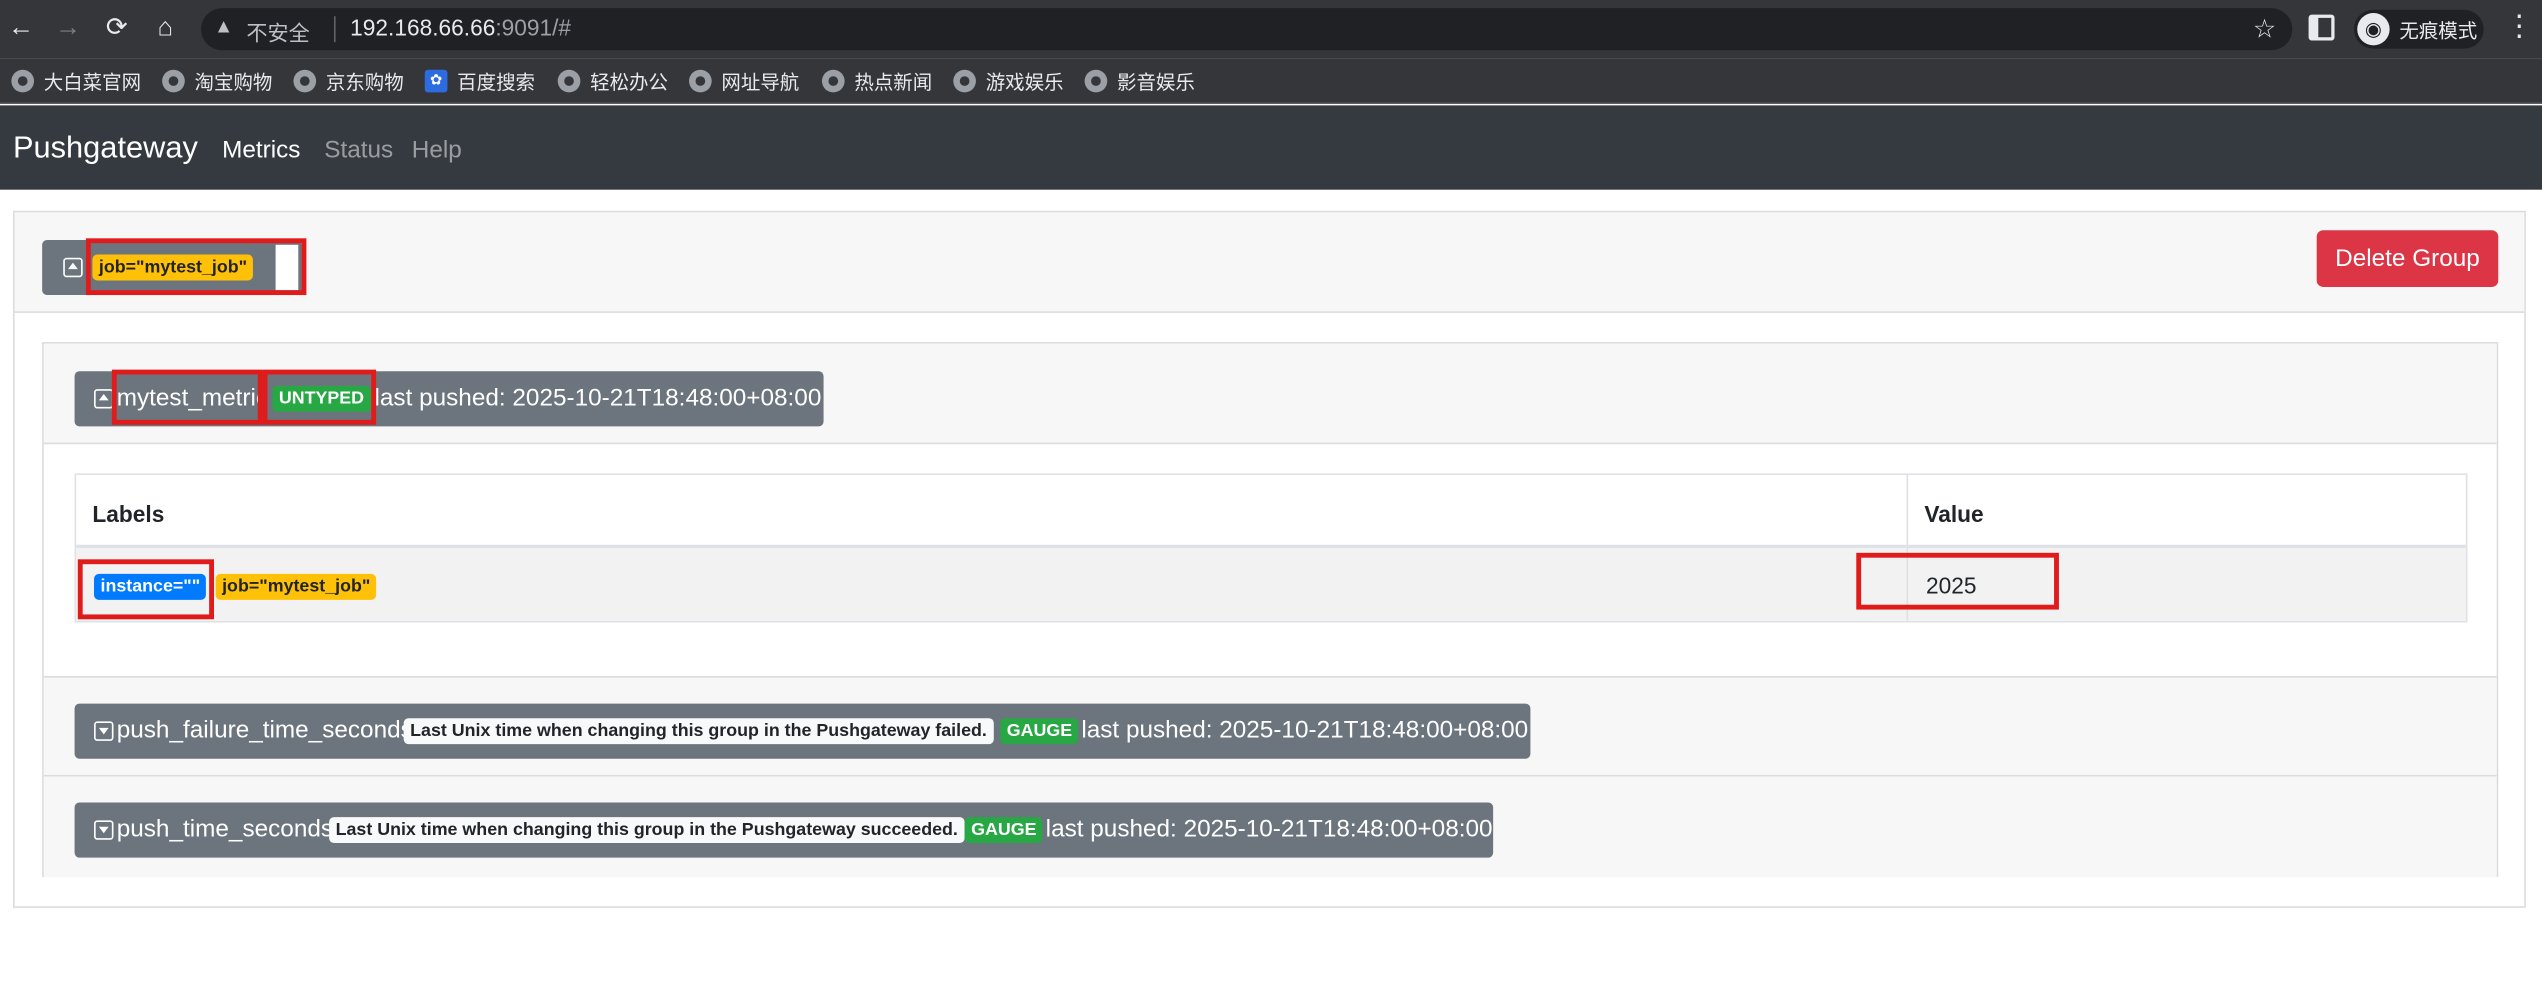 Image resolution: width=2542 pixels, height=991 pixels. I want to click on incognito-indicator: ◉ 无痕模式, so click(2418, 29).